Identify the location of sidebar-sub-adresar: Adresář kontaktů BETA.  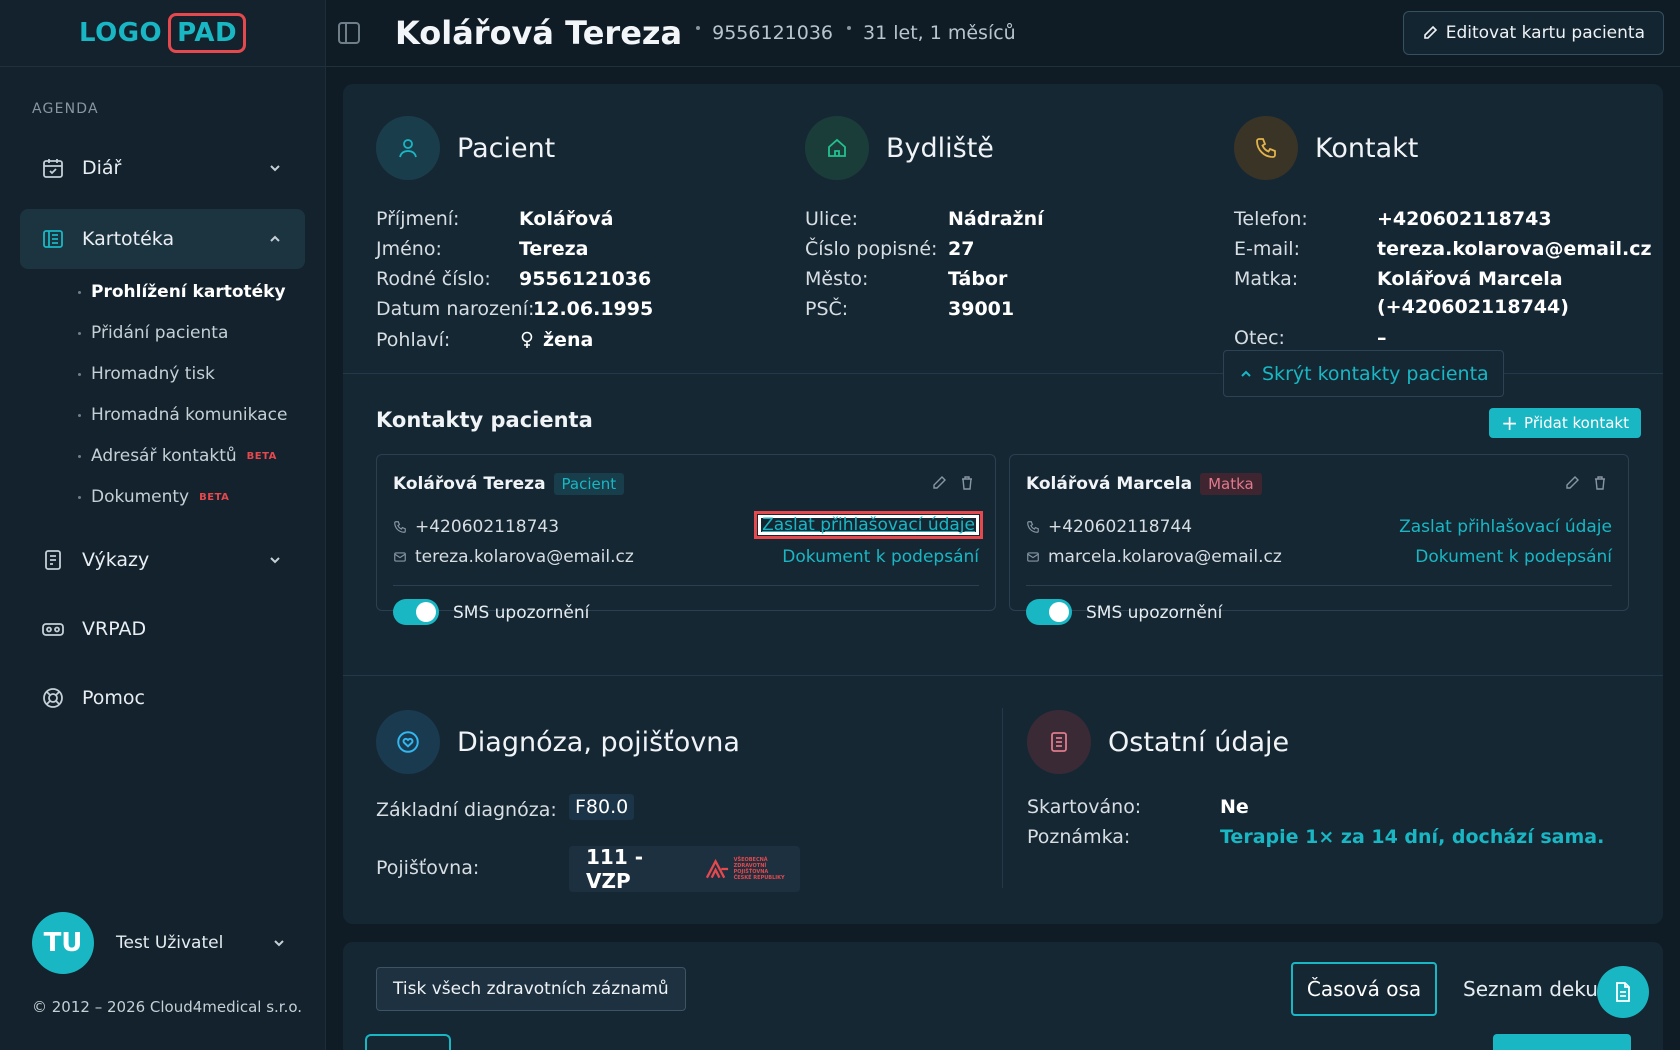
(177, 456).